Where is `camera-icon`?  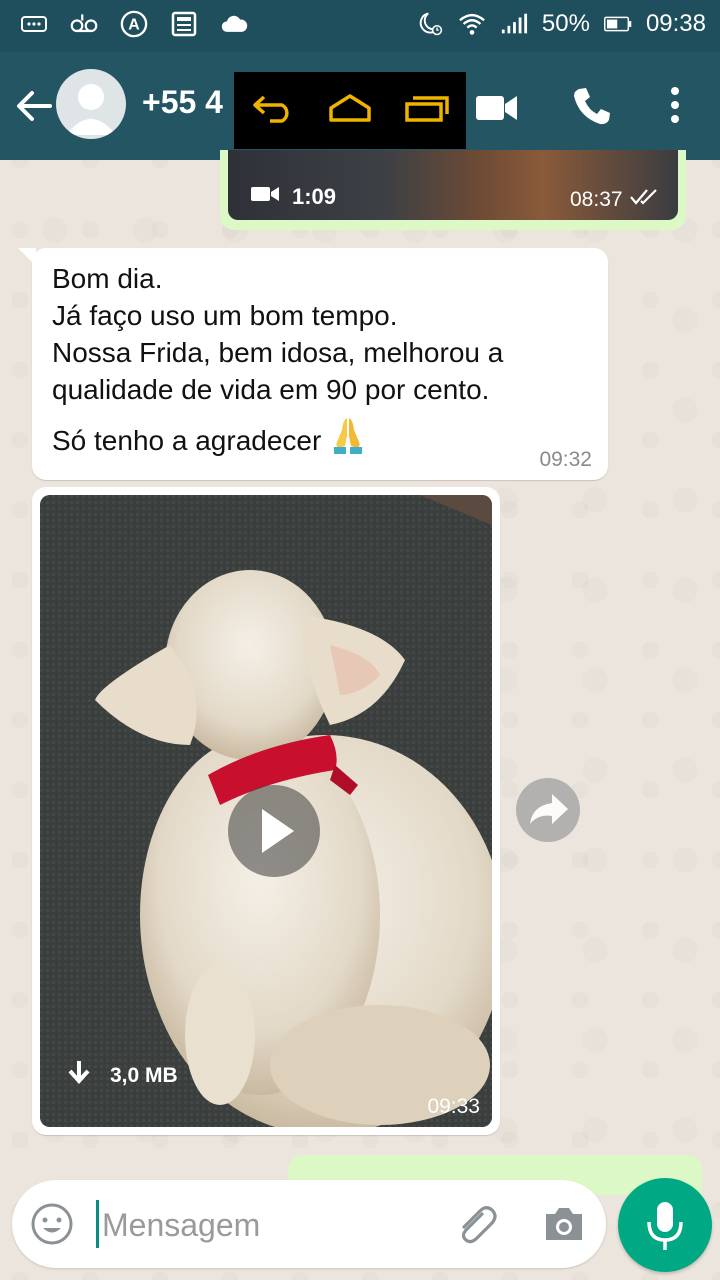 camera-icon is located at coordinates (564, 1224).